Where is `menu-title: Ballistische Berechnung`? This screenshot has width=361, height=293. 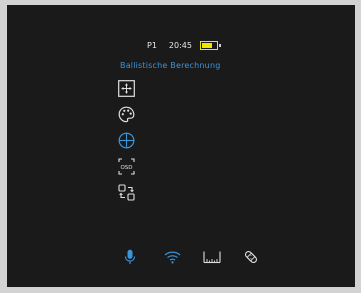 menu-title: Ballistische Berechnung is located at coordinates (170, 65).